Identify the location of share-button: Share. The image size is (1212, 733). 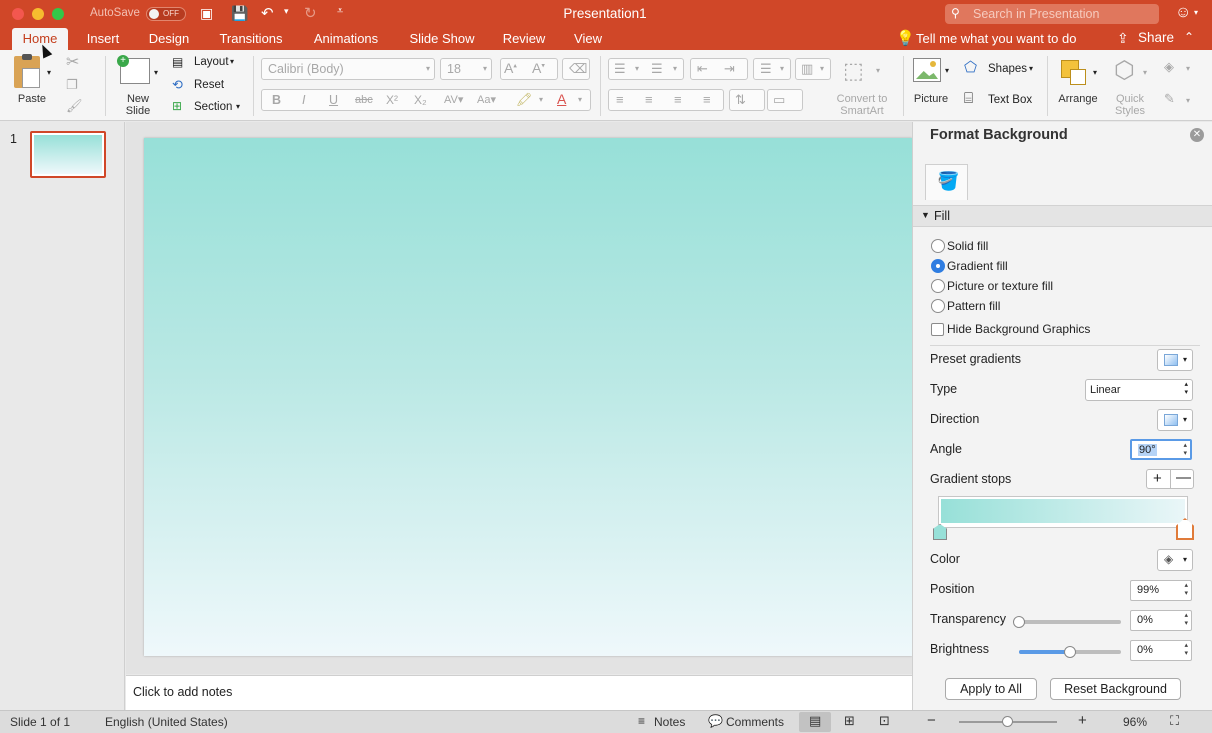
(1156, 37).